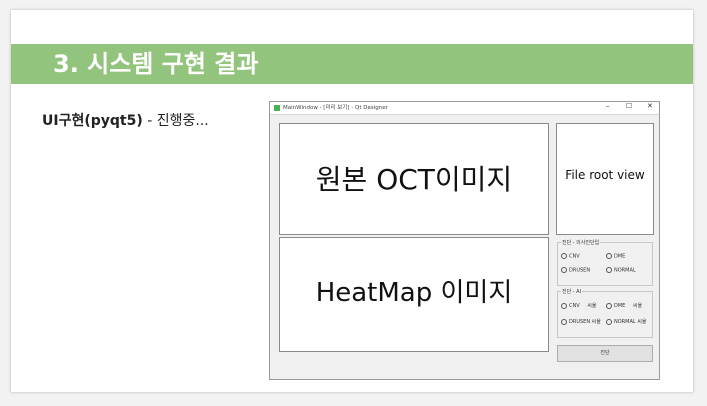 This screenshot has width=707, height=406. Describe the element at coordinates (156, 64) in the screenshot. I see `slide-title: 3. 시스템 구현 결과` at that location.